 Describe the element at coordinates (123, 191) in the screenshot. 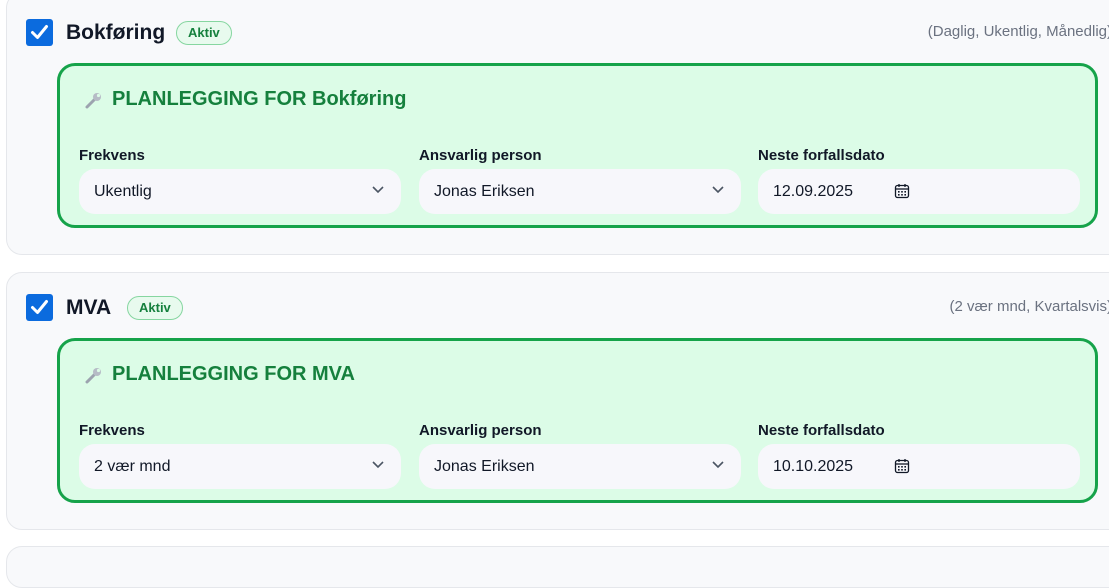

I see `frequency-value: Ukentlig` at that location.